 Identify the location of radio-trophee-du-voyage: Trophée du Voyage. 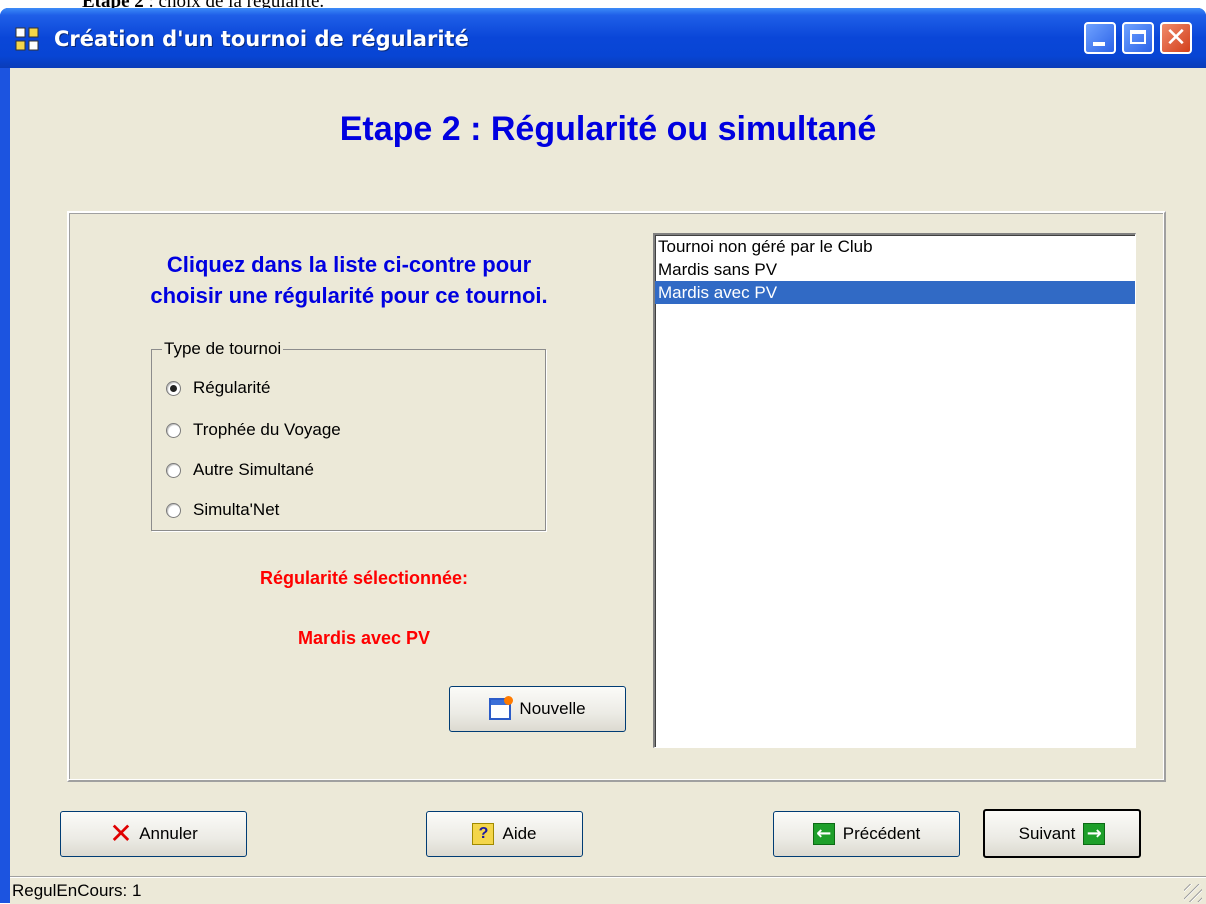
(253, 430).